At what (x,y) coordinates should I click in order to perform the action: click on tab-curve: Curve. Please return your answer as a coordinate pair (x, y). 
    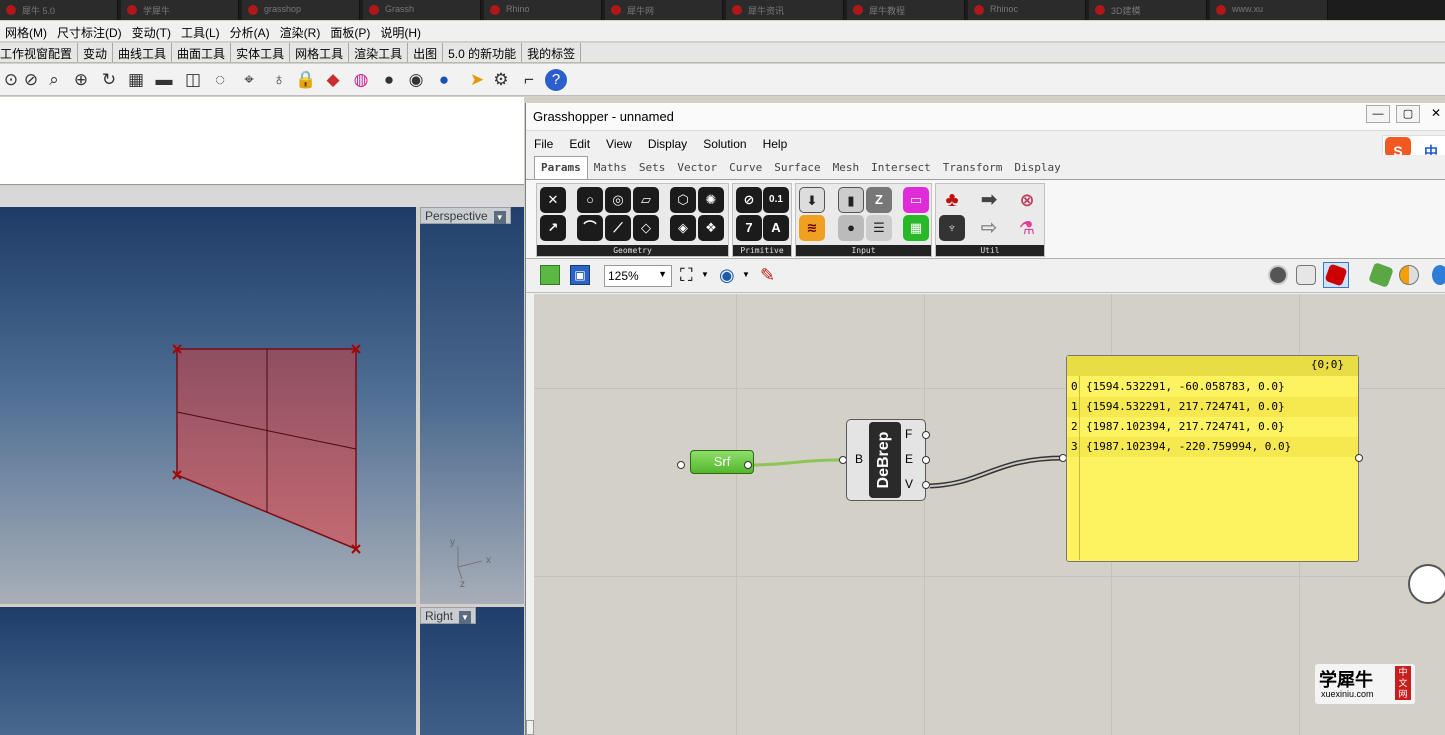
    Looking at the image, I should click on (745, 164).